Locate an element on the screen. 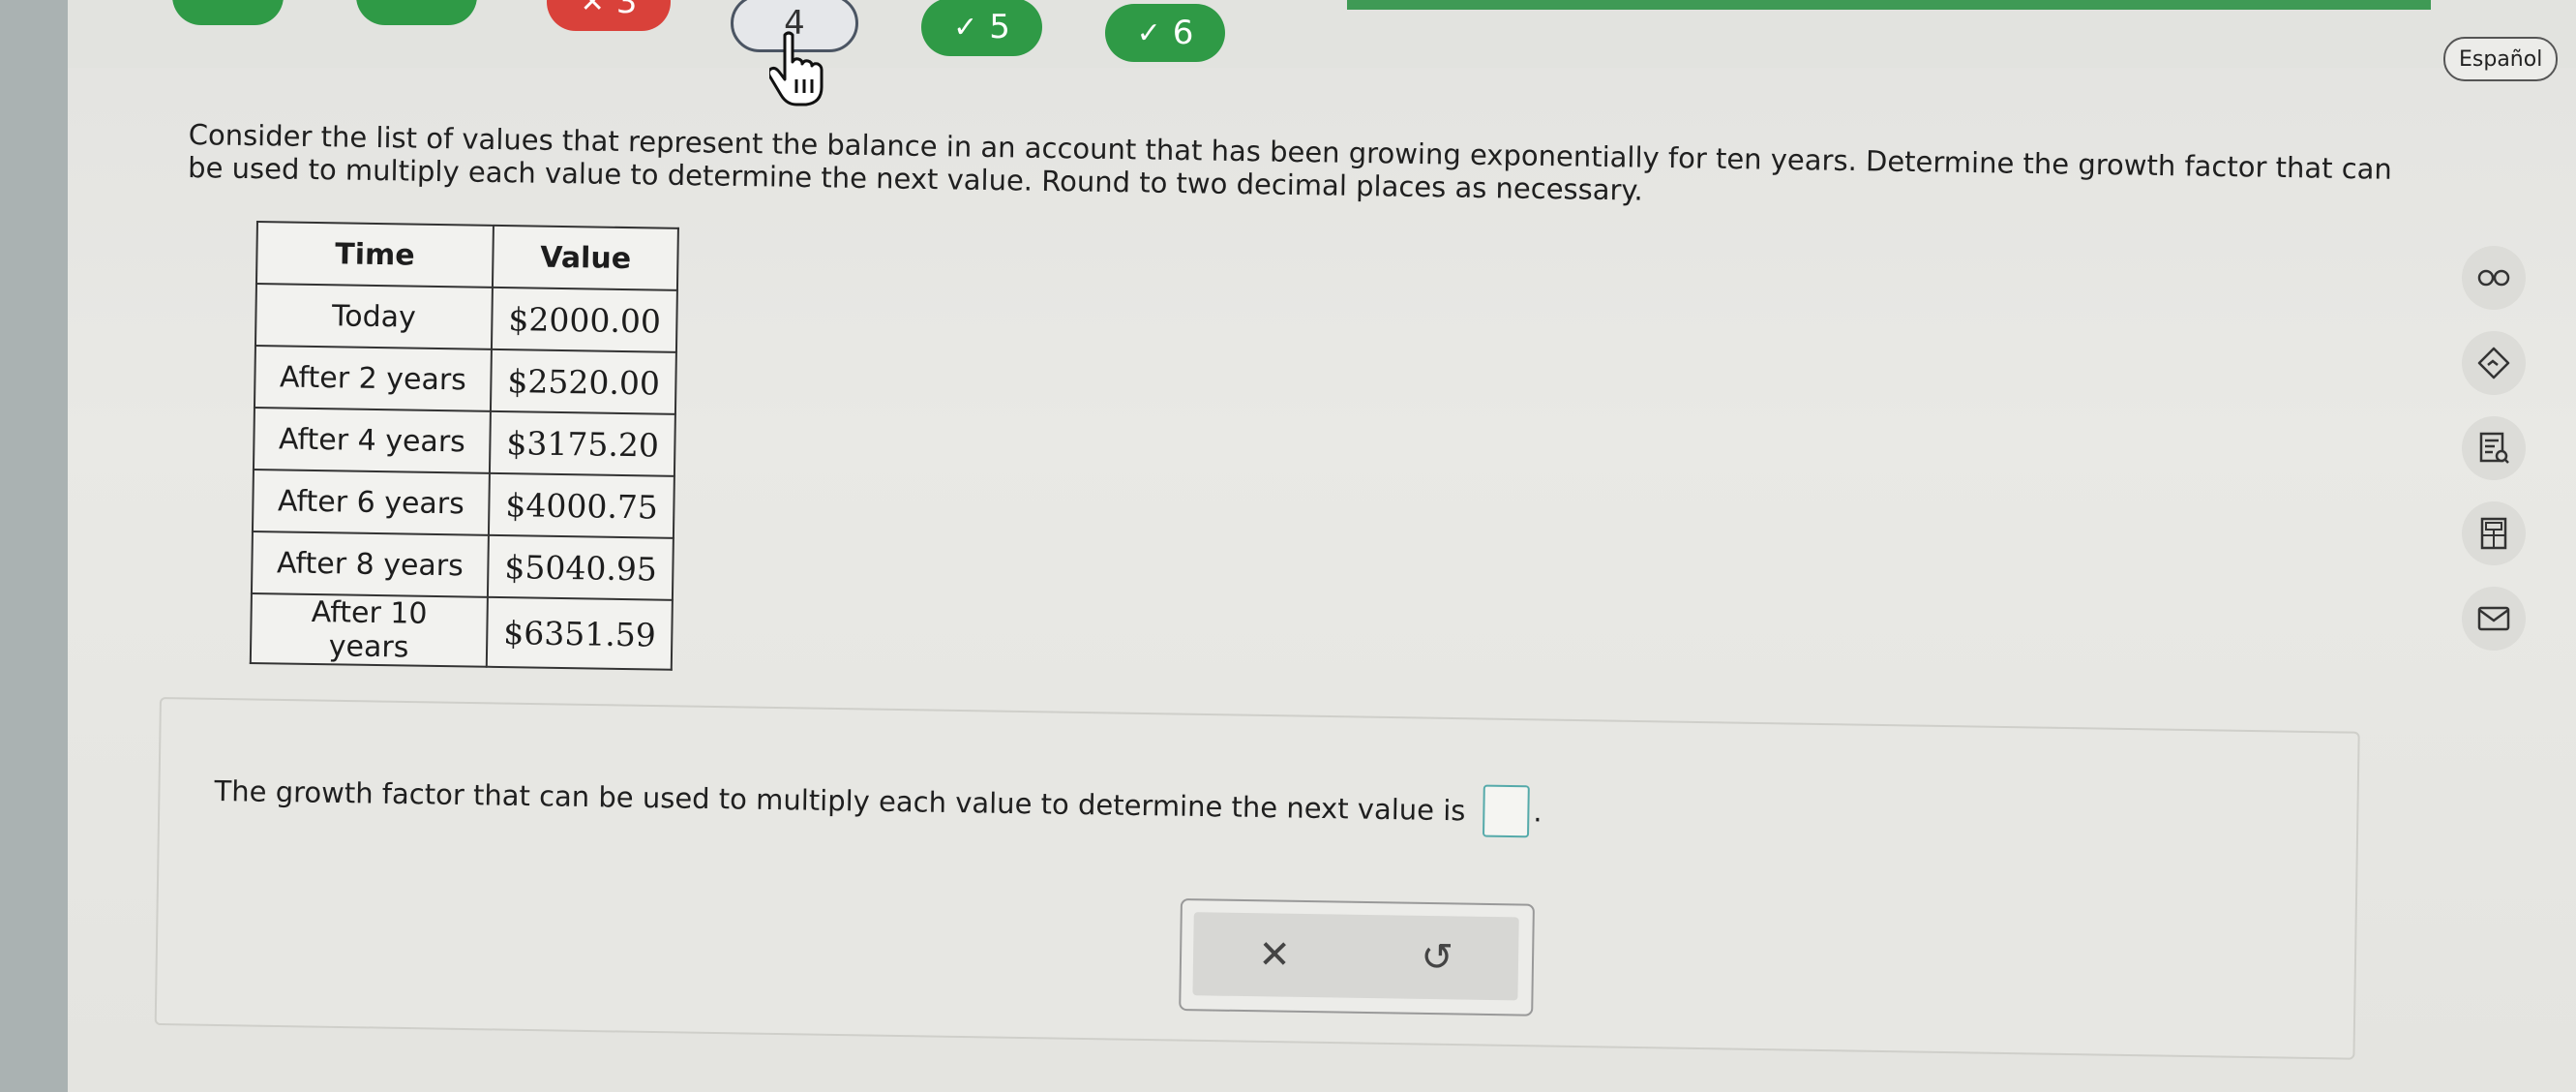  mail-icon is located at coordinates (2493, 619).